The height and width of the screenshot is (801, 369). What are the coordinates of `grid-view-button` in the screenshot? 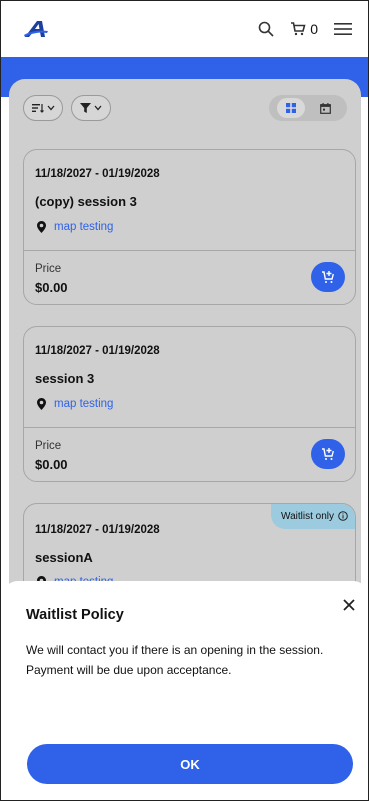 It's located at (290, 108).